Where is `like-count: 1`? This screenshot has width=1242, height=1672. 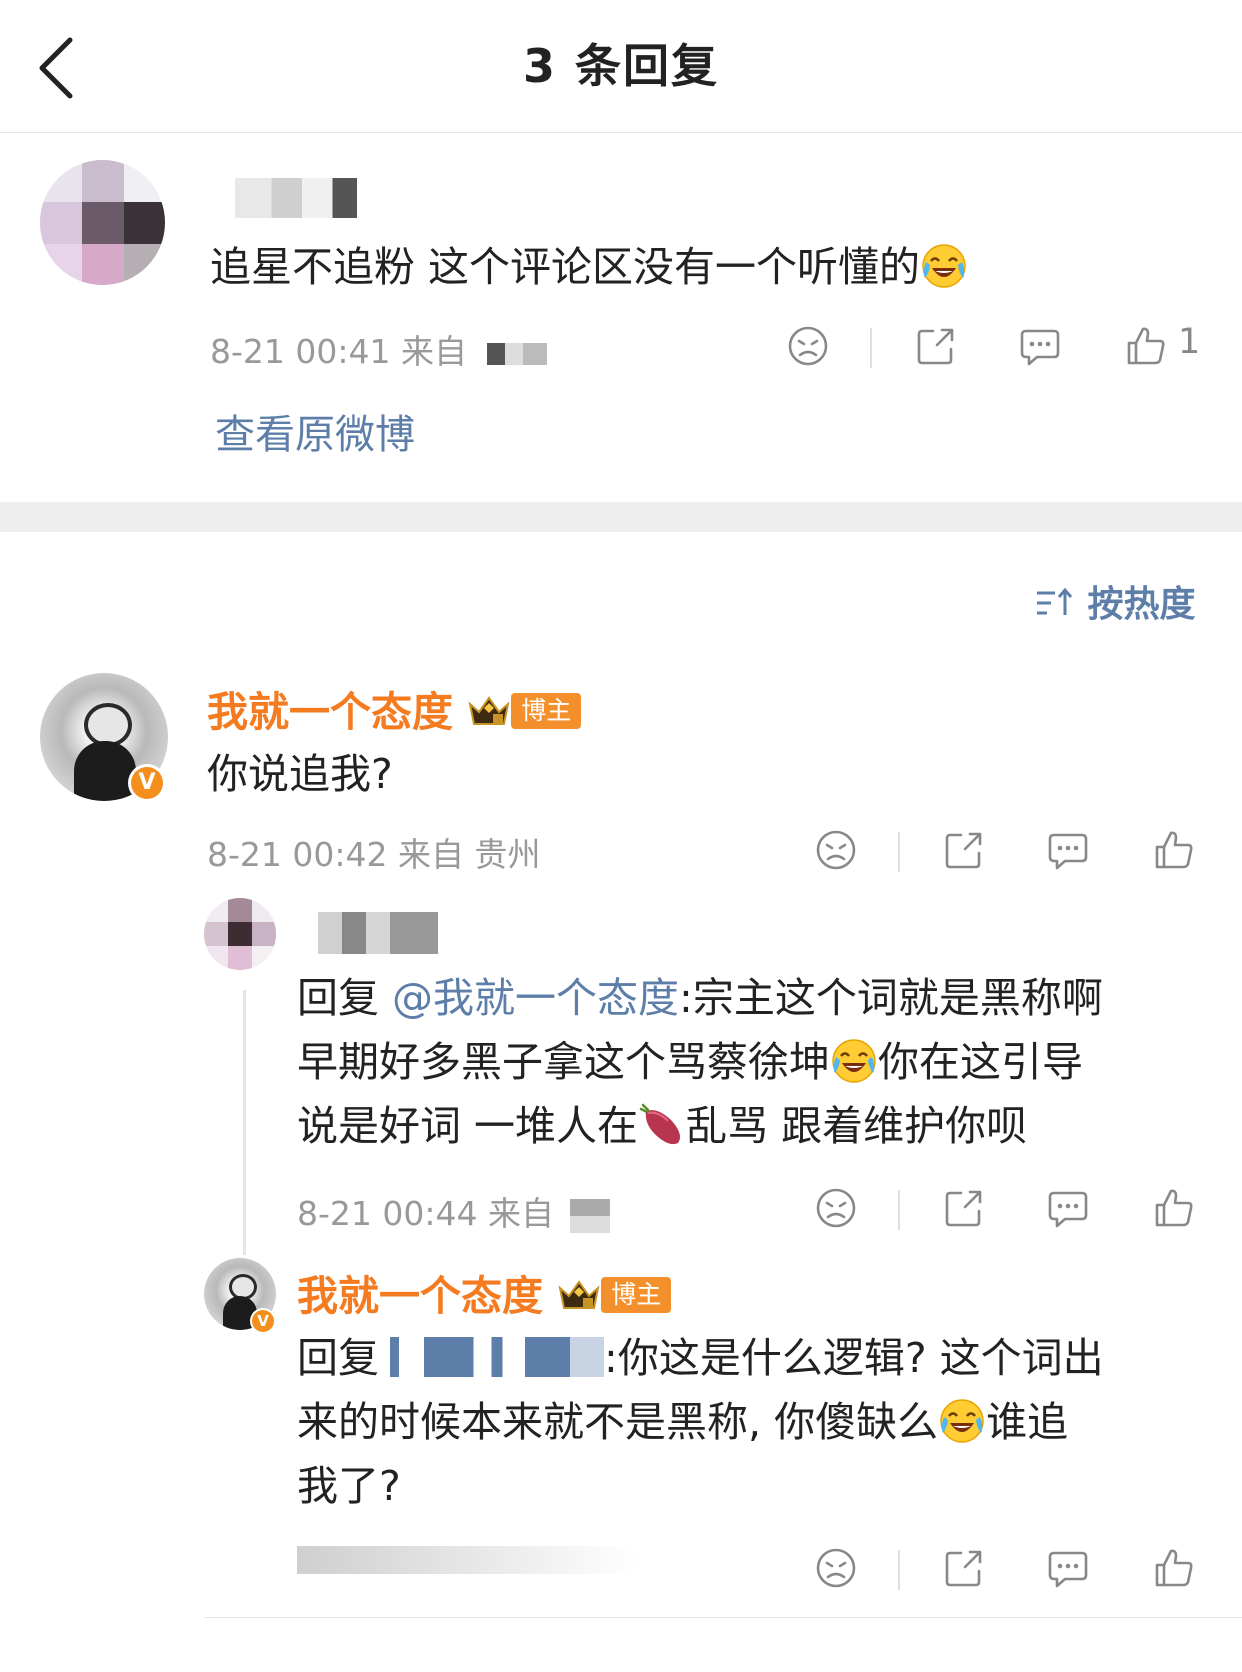
like-count: 1 is located at coordinates (1189, 342).